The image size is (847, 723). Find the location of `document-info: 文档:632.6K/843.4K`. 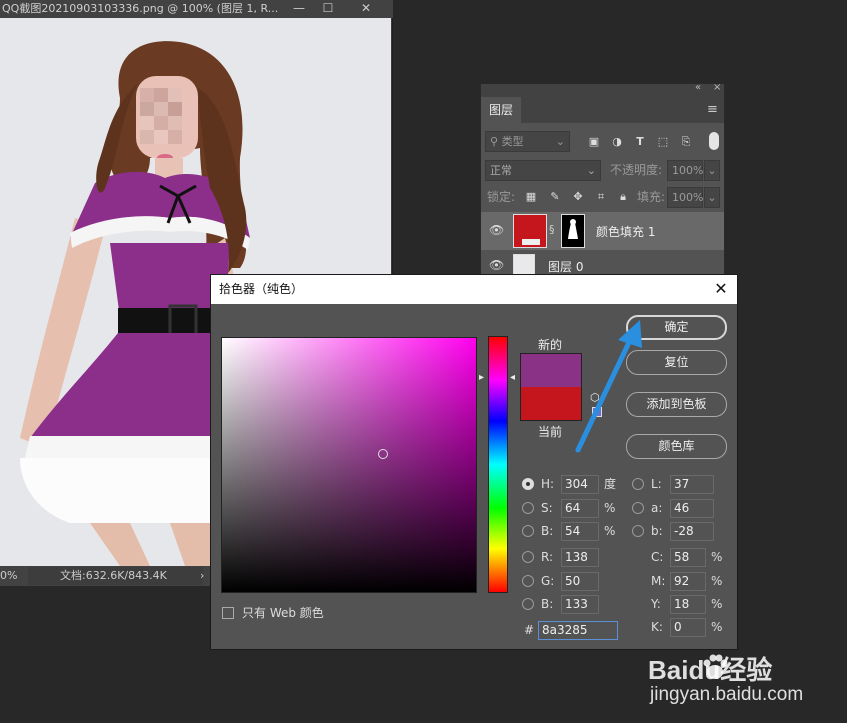

document-info: 文档:632.6K/843.4K is located at coordinates (113, 575).